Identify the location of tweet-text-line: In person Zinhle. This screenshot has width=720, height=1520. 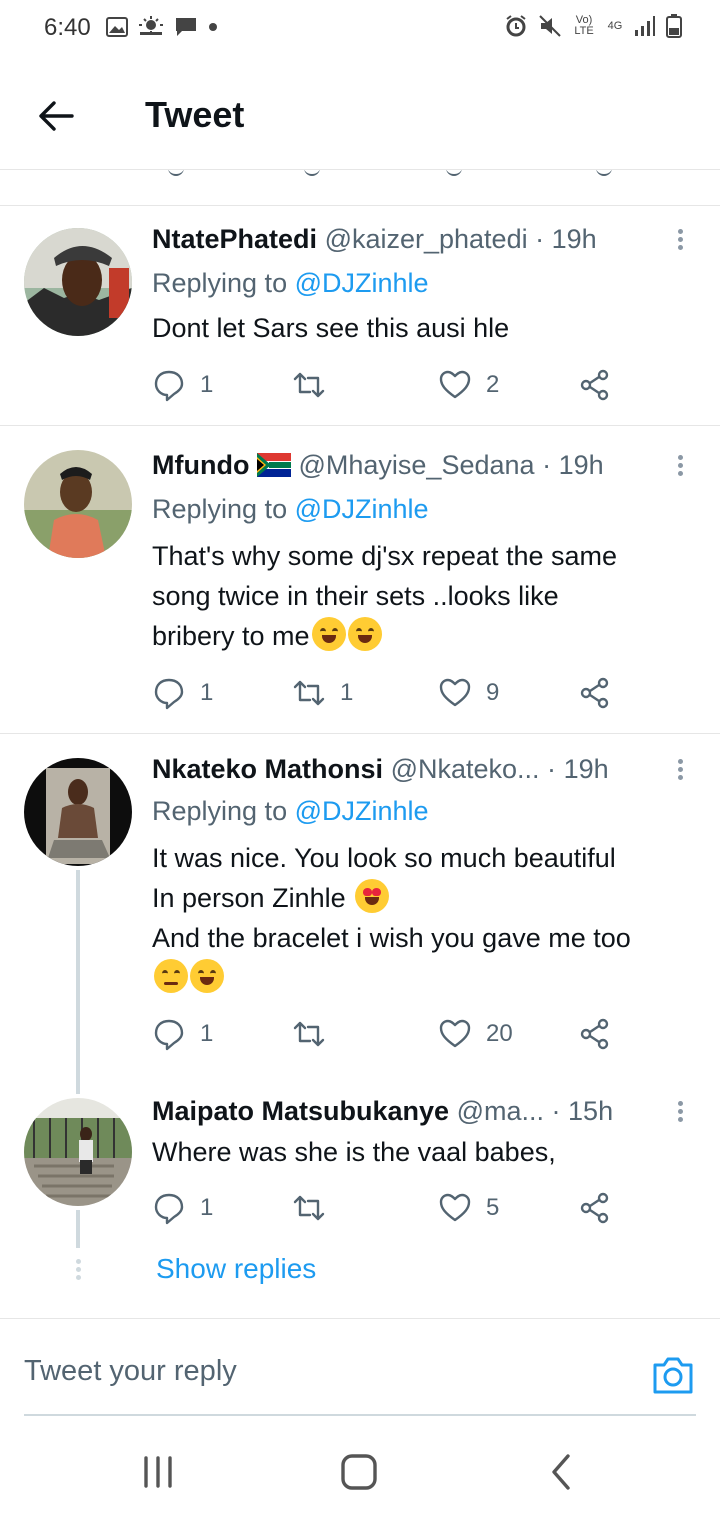
(421, 898).